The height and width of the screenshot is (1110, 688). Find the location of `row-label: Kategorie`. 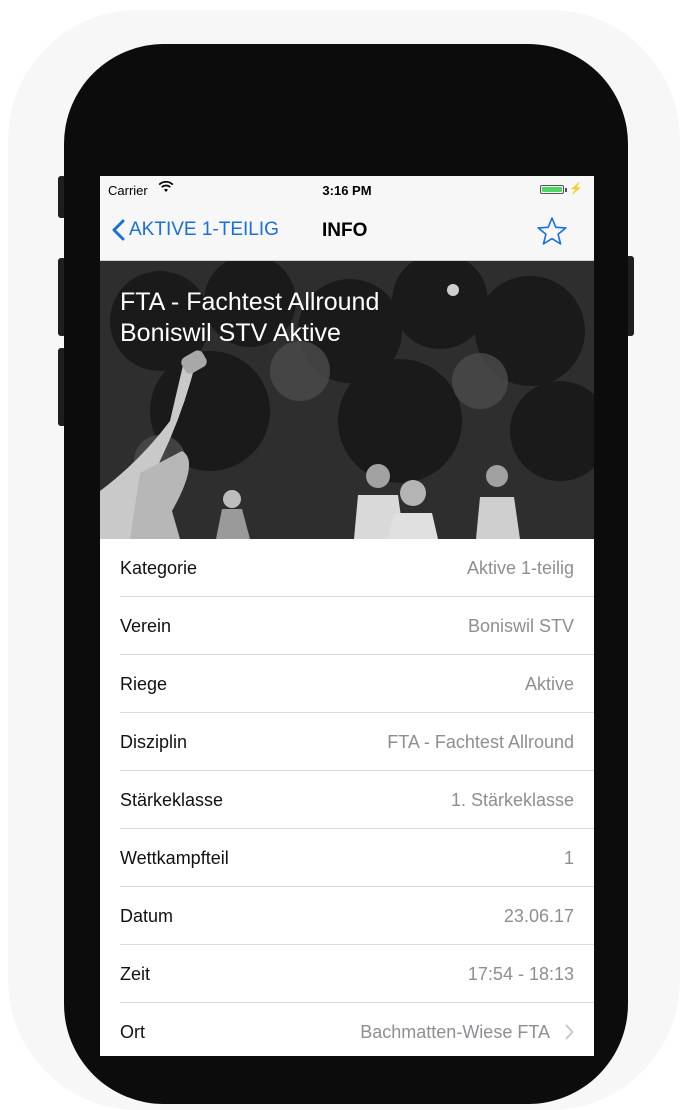

row-label: Kategorie is located at coordinates (159, 568).